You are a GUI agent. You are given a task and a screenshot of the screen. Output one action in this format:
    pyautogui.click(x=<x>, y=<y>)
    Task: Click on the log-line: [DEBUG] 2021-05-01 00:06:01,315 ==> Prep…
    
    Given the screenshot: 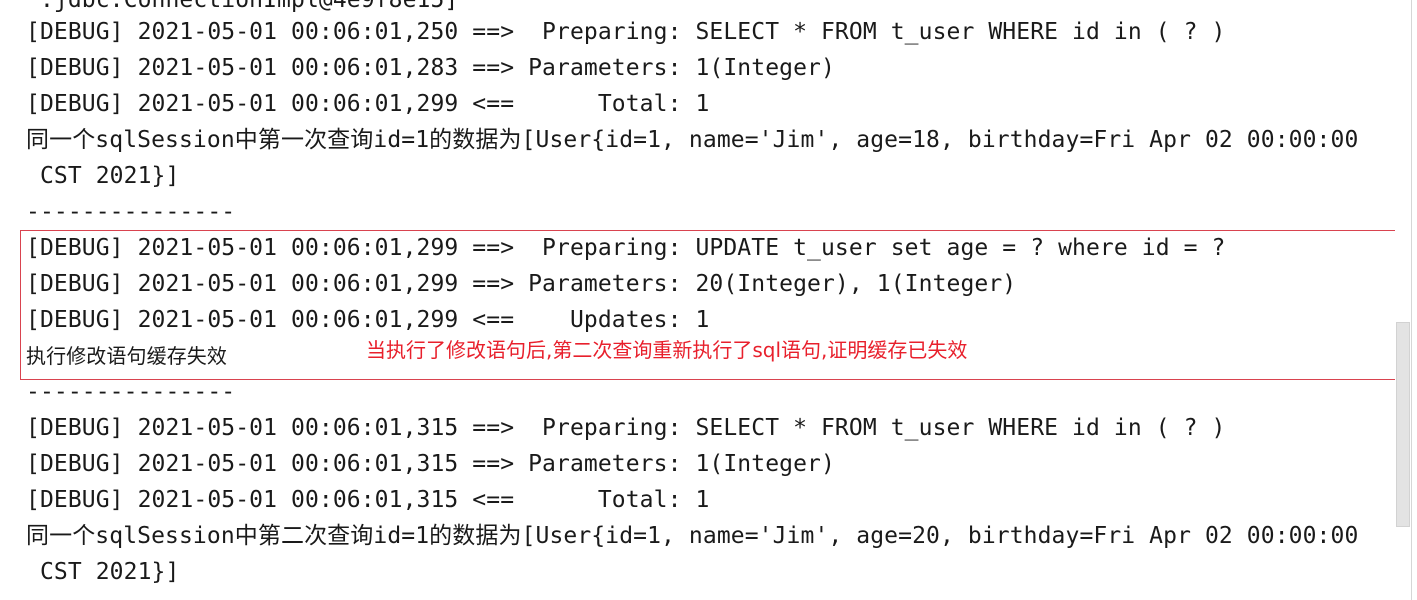 What is the action you would take?
    pyautogui.click(x=626, y=428)
    